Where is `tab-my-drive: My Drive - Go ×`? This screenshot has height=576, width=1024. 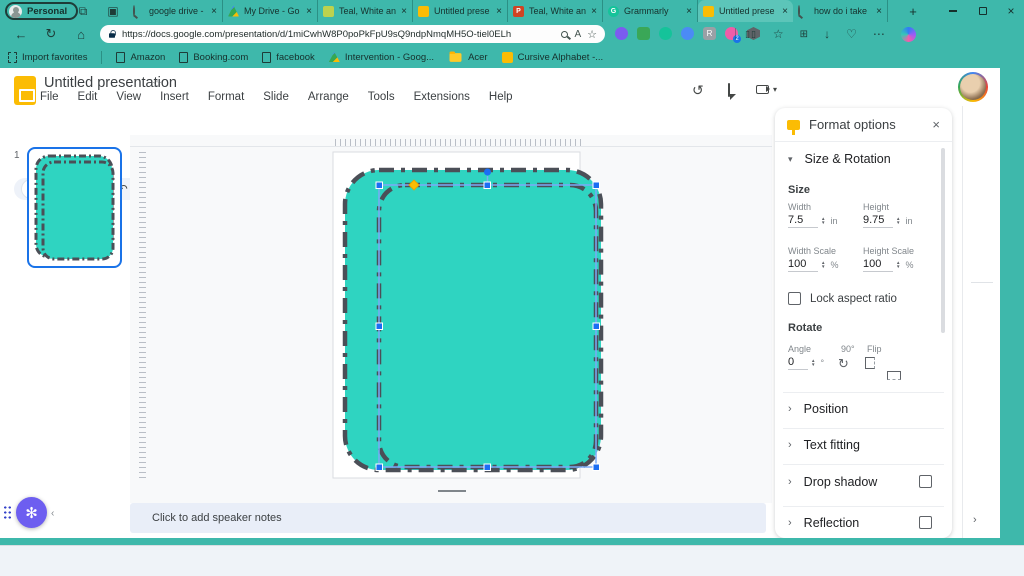 tab-my-drive: My Drive - Go × is located at coordinates (270, 11).